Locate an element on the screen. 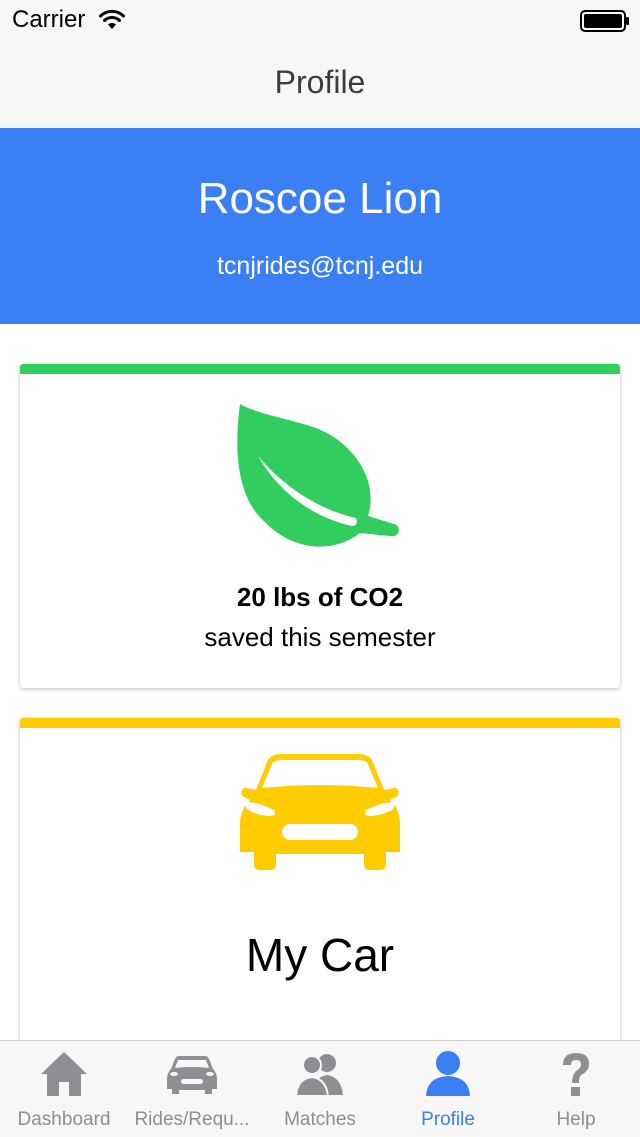 The height and width of the screenshot is (1137, 640). profile-name: Roscoe Lion is located at coordinates (320, 198).